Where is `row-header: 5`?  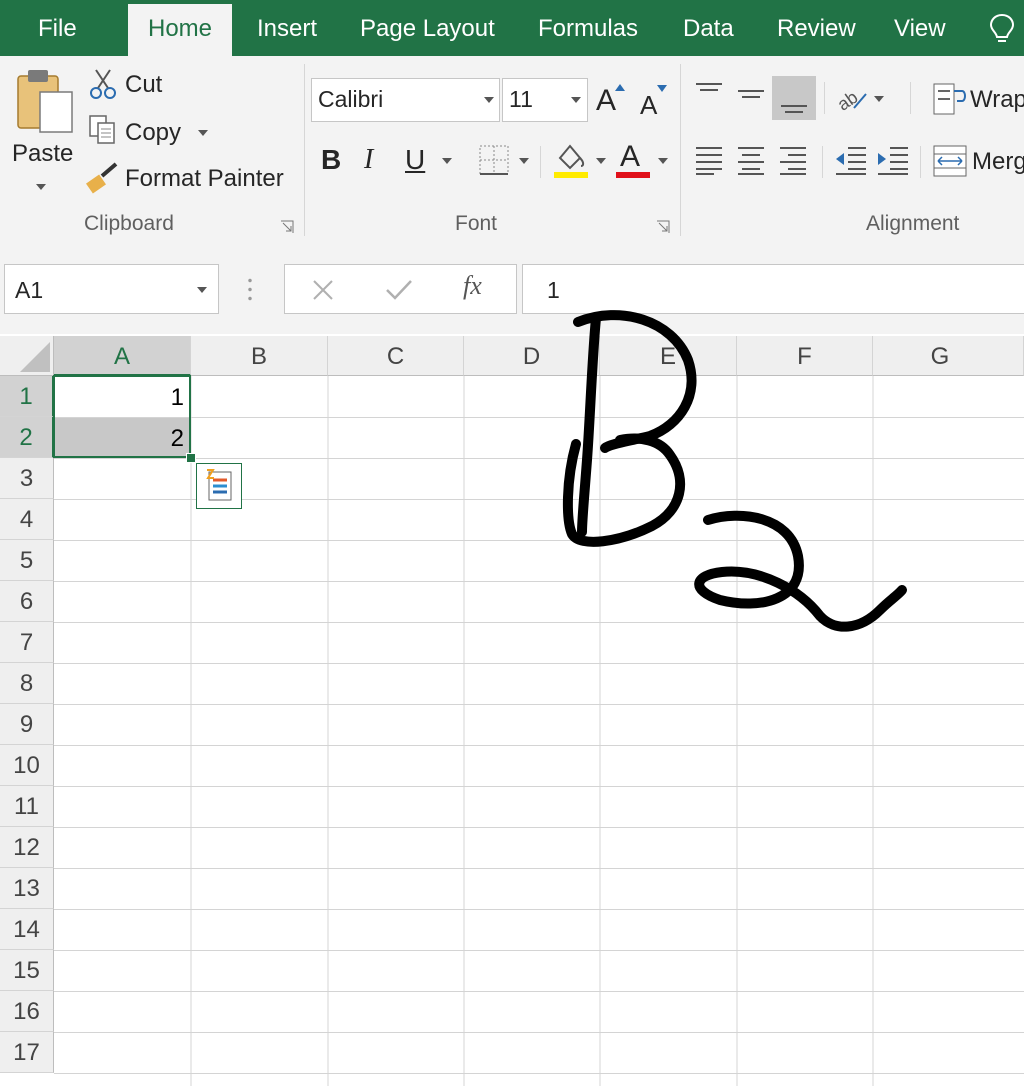 row-header: 5 is located at coordinates (27, 560).